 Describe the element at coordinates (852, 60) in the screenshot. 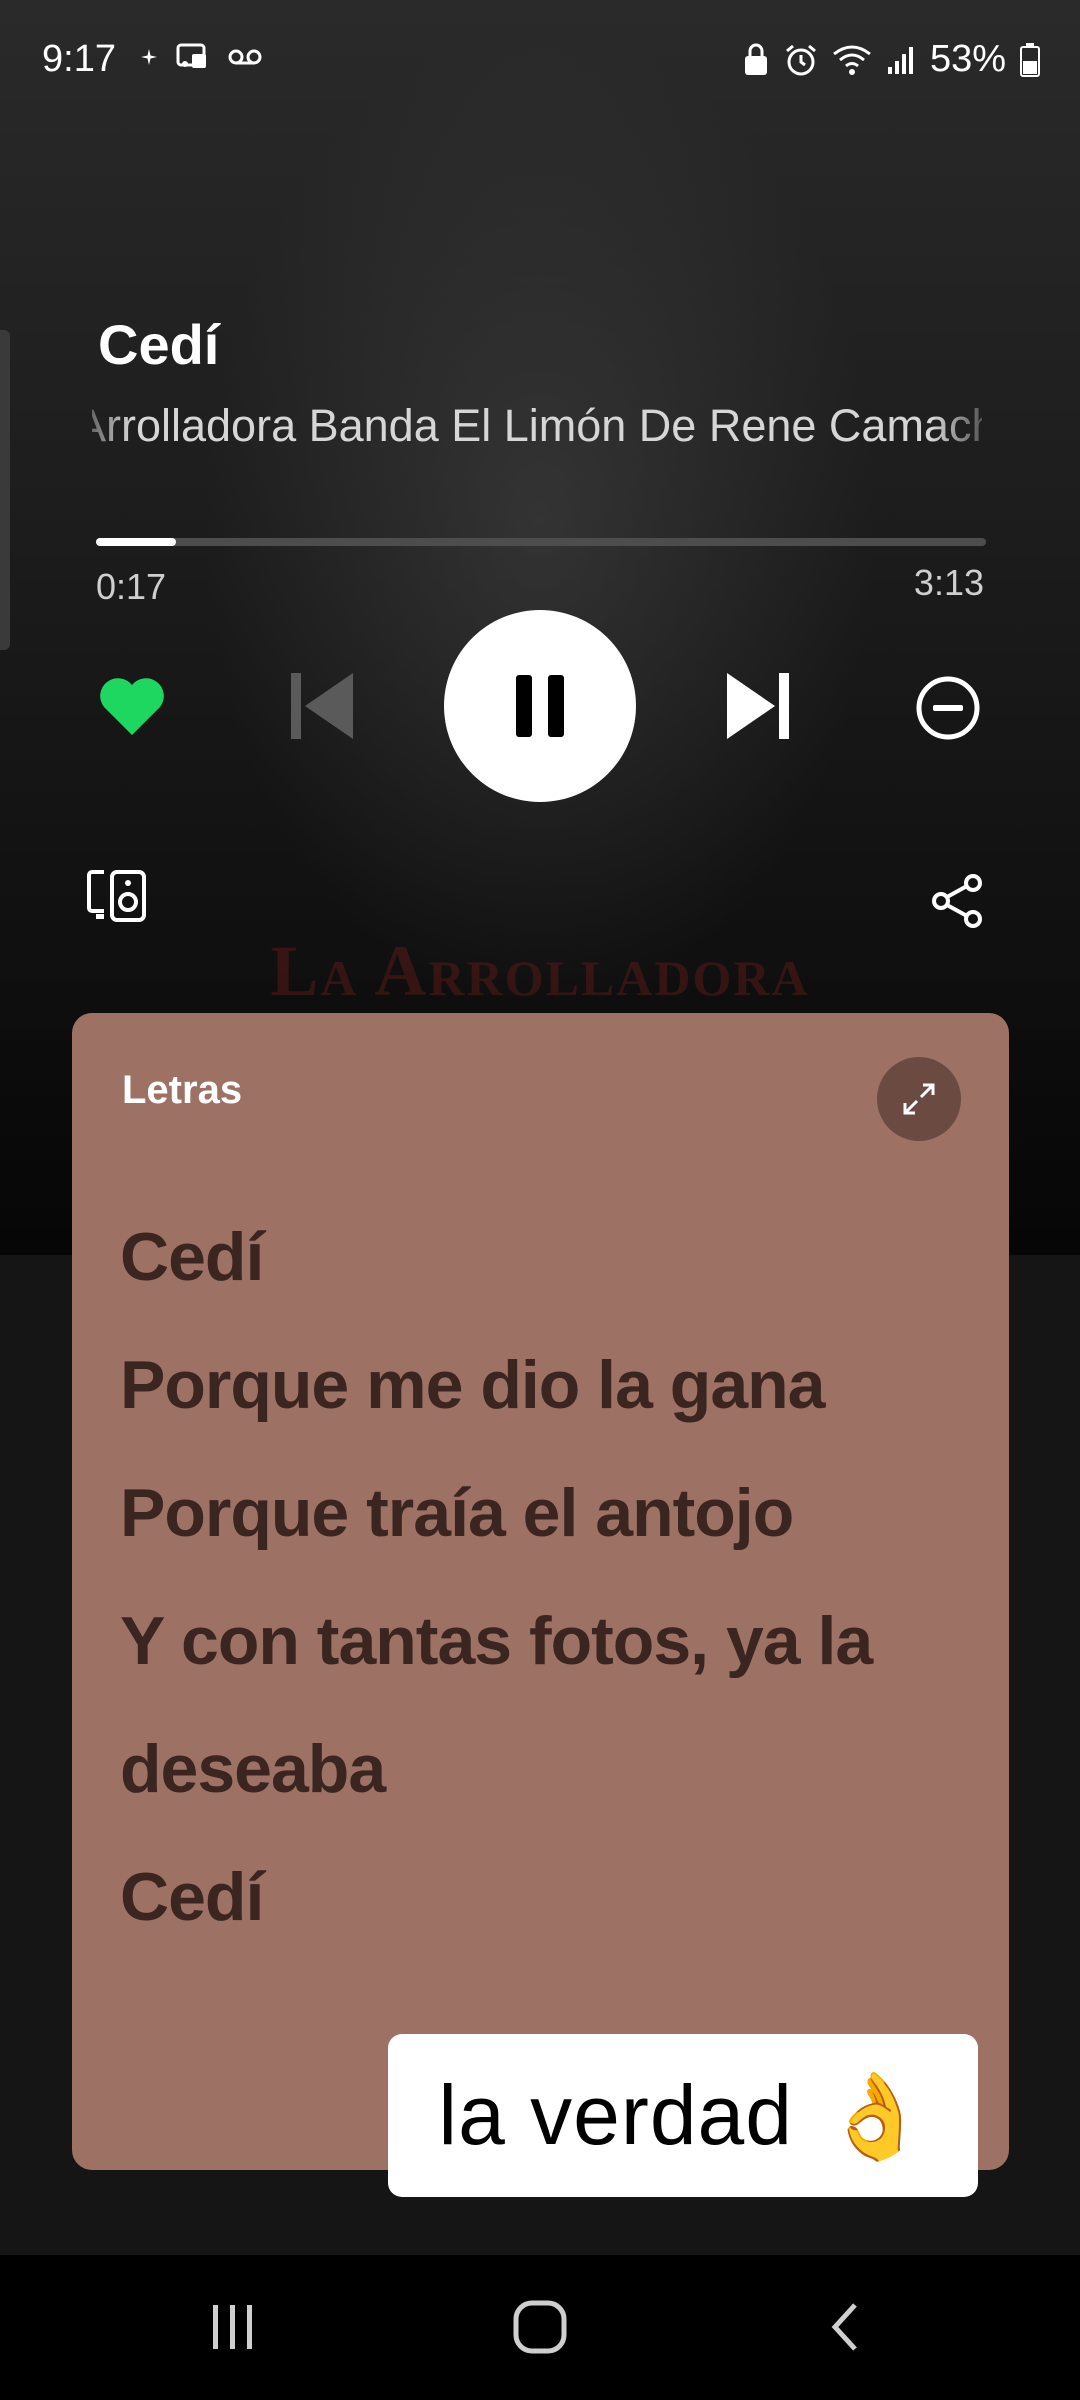

I see `wifi-icon` at that location.